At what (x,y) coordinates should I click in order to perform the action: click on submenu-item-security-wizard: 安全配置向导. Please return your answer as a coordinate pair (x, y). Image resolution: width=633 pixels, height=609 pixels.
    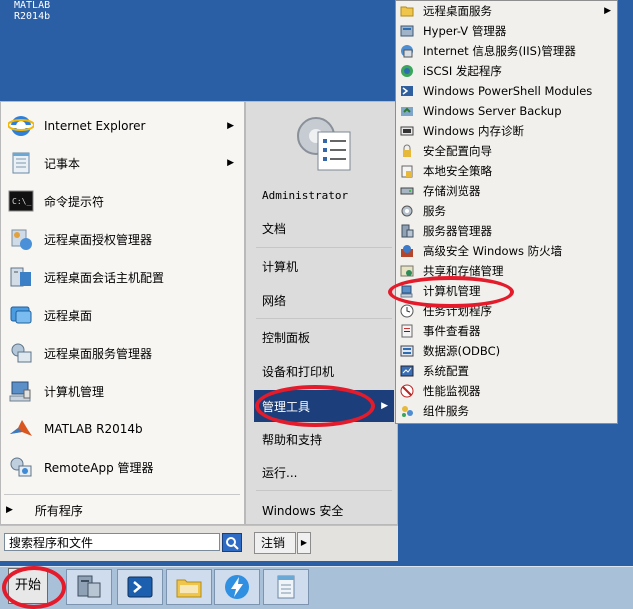
    Looking at the image, I should click on (506, 151).